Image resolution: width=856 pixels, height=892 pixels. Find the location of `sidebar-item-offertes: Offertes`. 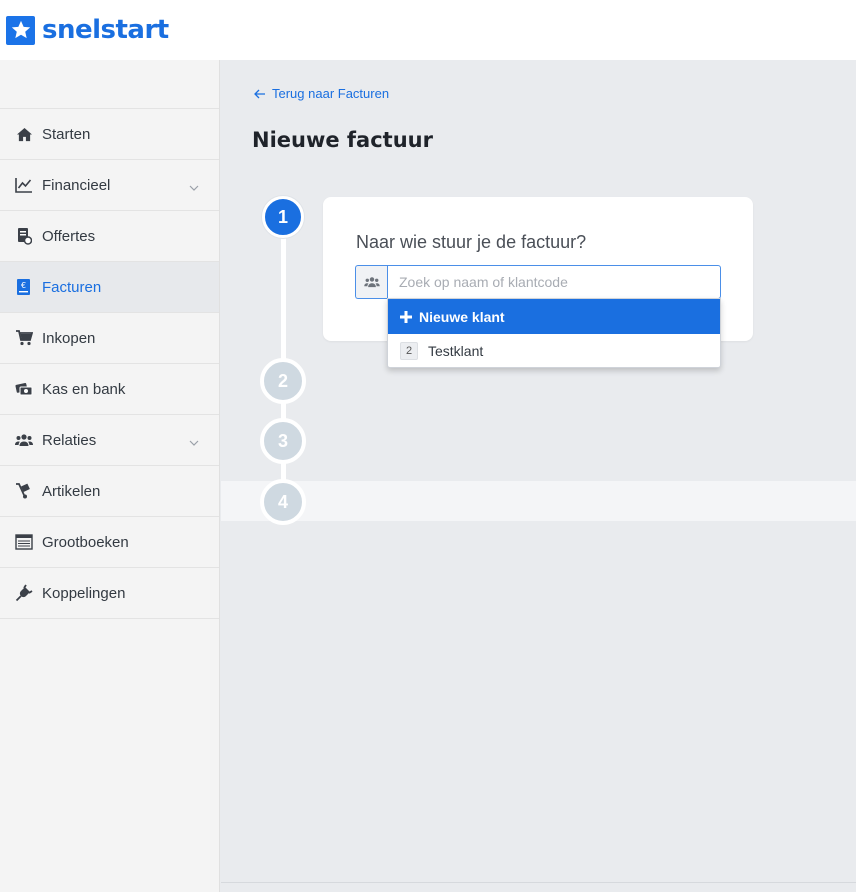

sidebar-item-offertes: Offertes is located at coordinates (109, 236).